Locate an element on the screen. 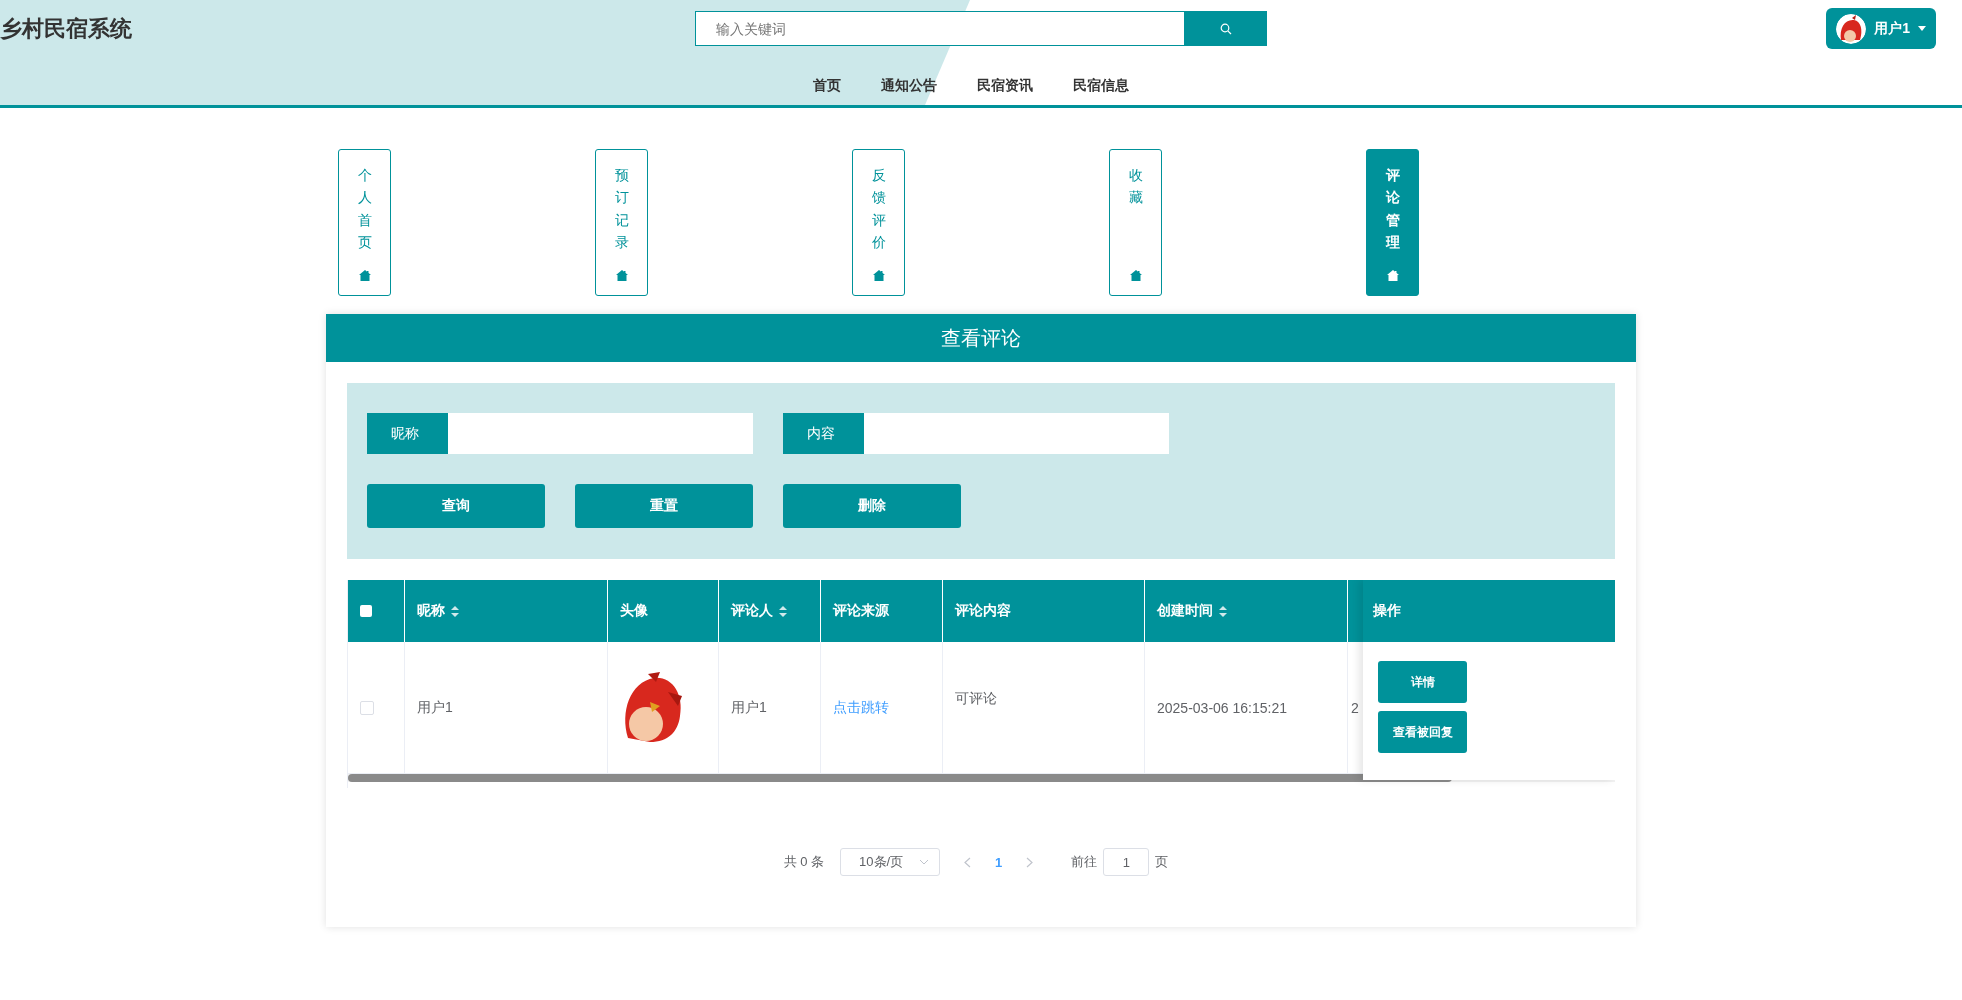 The image size is (1962, 1000). caret-icon is located at coordinates (1922, 28).